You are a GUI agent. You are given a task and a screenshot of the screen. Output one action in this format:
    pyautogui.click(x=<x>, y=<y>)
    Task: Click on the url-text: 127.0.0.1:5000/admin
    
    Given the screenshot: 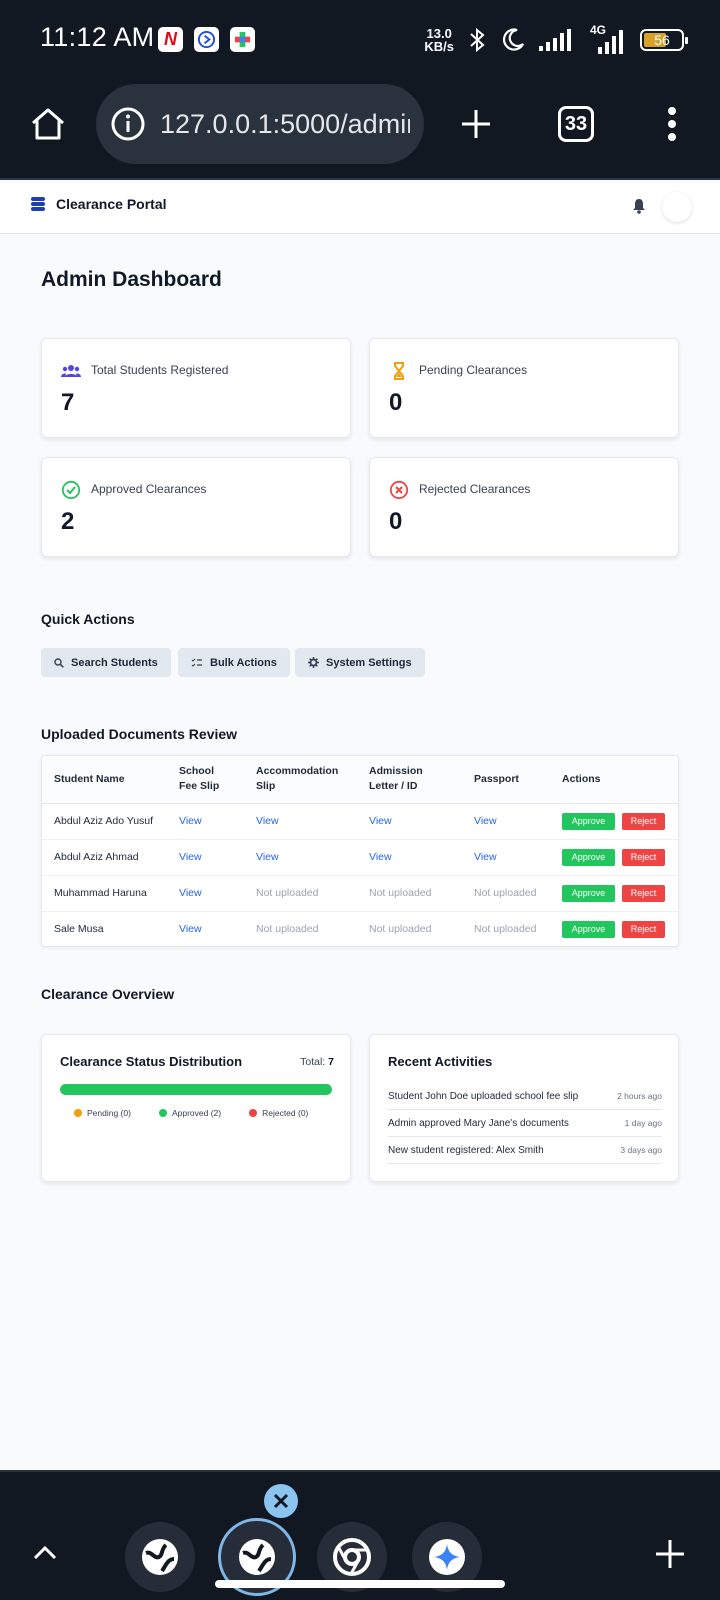 What is the action you would take?
    pyautogui.click(x=285, y=124)
    